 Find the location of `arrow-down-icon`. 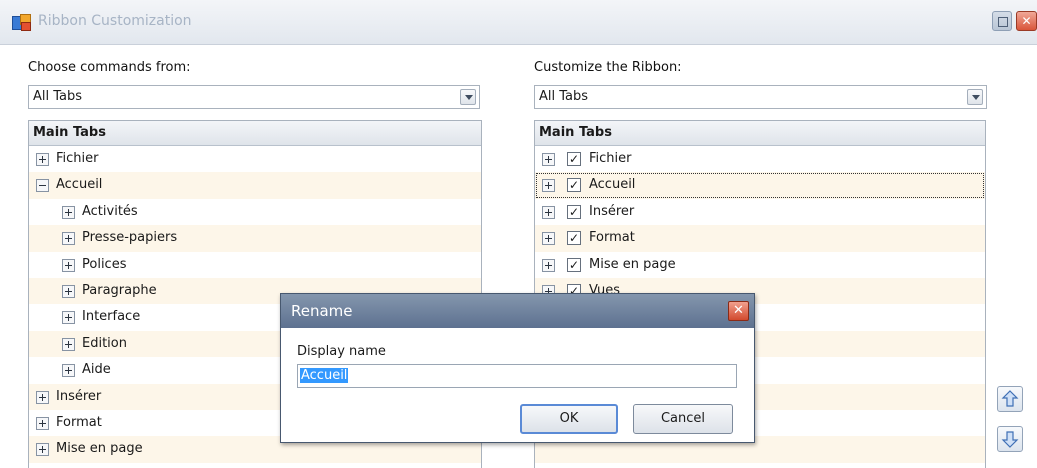

arrow-down-icon is located at coordinates (1010, 439).